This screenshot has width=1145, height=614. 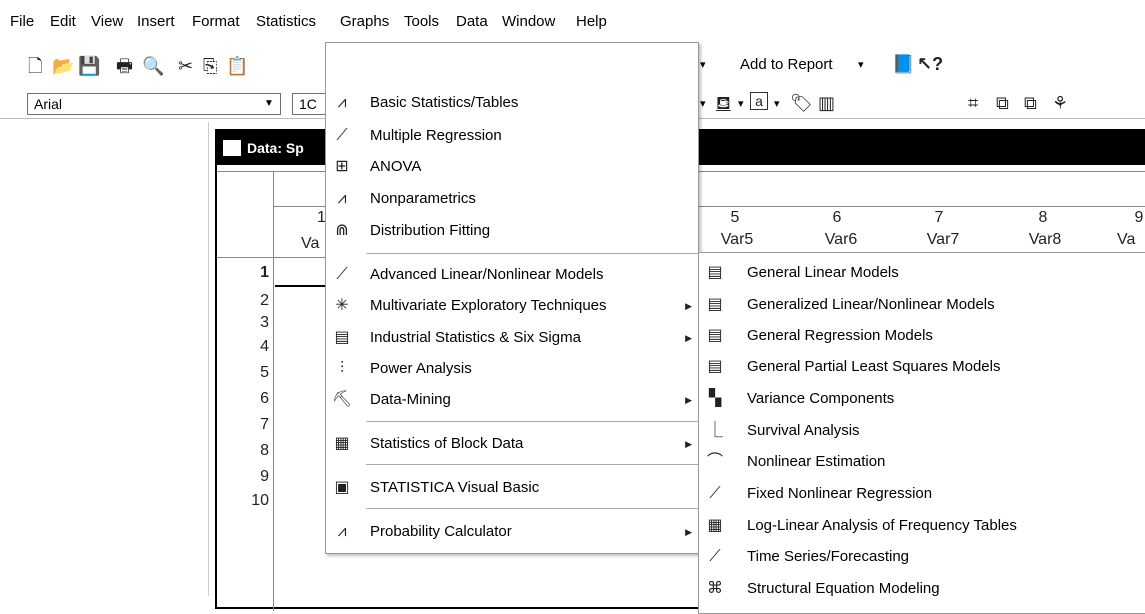 What do you see at coordinates (512, 199) in the screenshot?
I see `menu-item-nonparametrics: ⩘ Nonparametrics` at bounding box center [512, 199].